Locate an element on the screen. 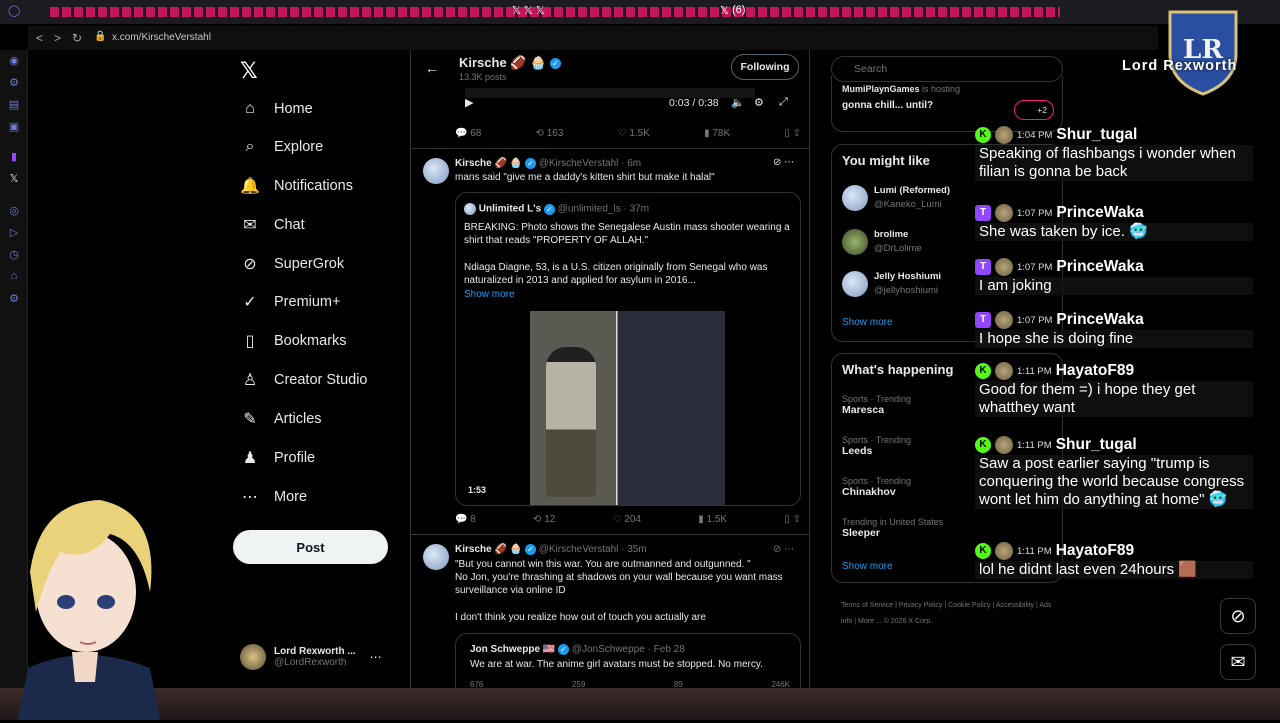 The width and height of the screenshot is (1280, 723). sidebar-app-icon: ▤ is located at coordinates (14, 105).